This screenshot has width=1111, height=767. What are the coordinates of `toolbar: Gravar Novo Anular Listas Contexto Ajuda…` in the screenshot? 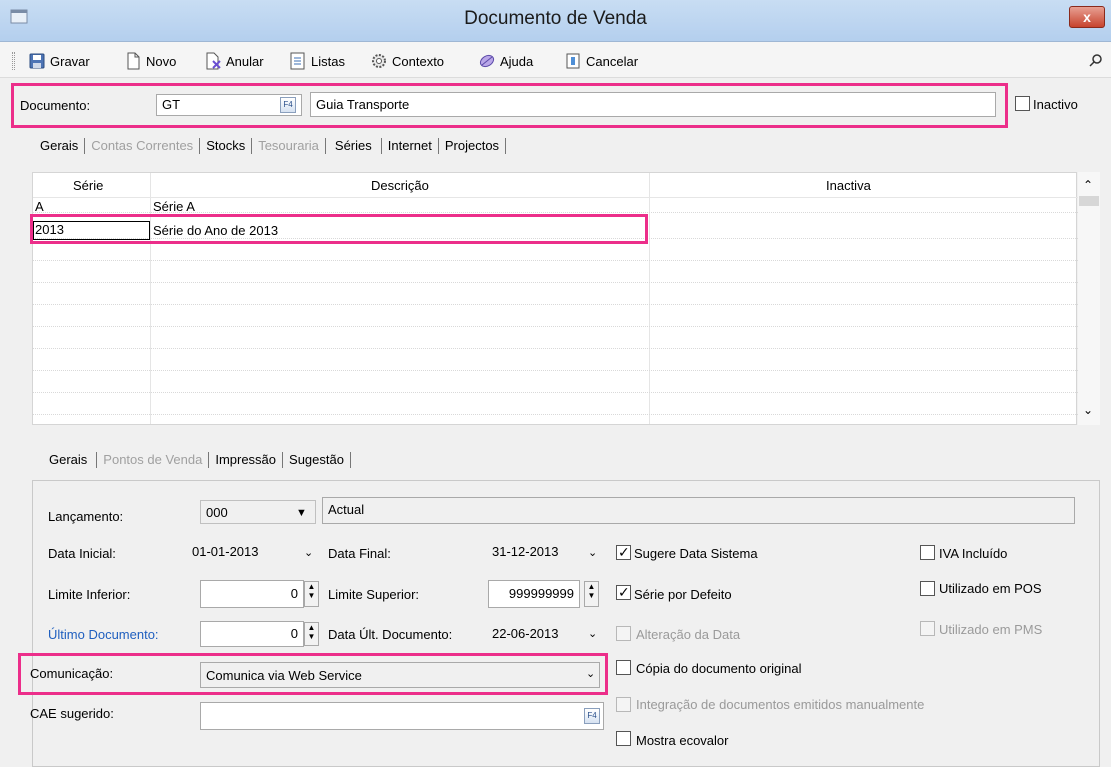 It's located at (555, 60).